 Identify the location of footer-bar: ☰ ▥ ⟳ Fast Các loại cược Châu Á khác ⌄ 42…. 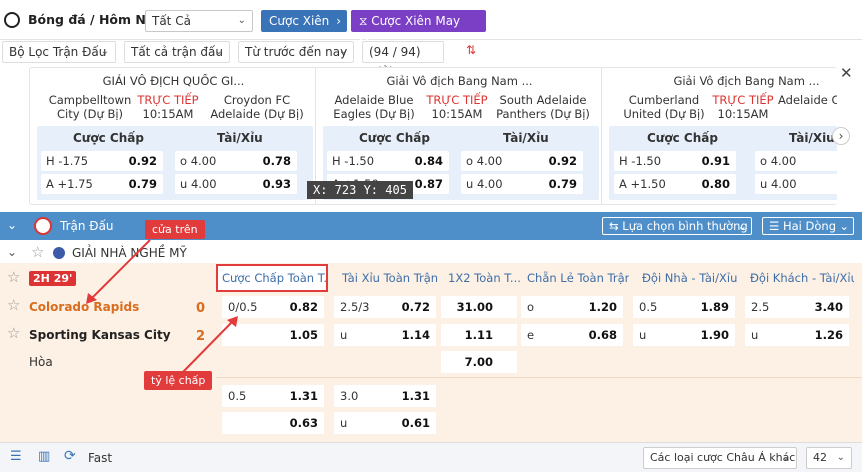
(431, 457).